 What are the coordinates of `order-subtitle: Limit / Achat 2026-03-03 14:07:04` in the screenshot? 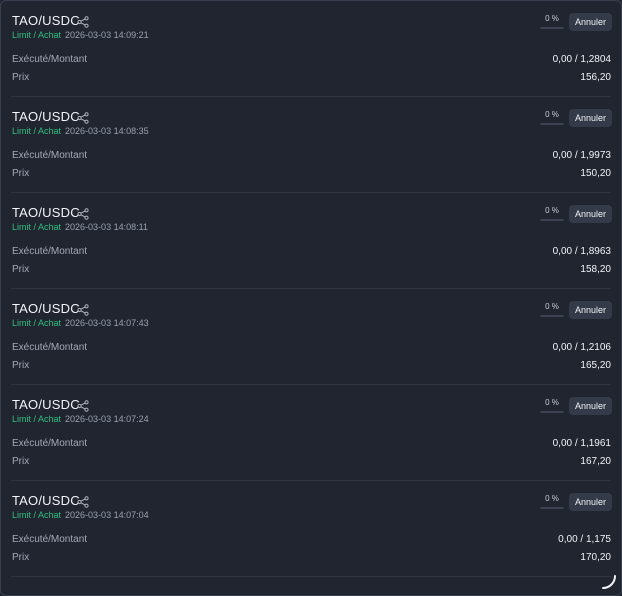 It's located at (80, 515).